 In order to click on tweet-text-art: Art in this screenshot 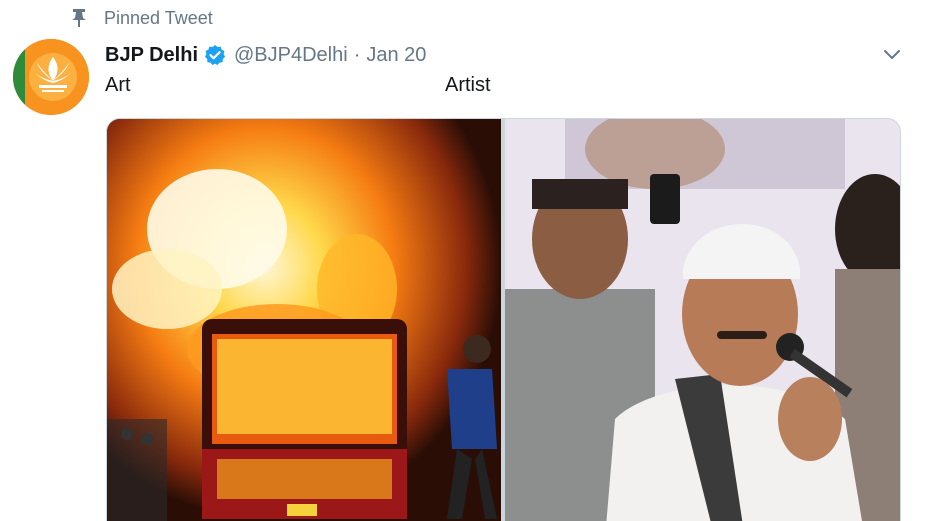, I will do `click(118, 85)`.